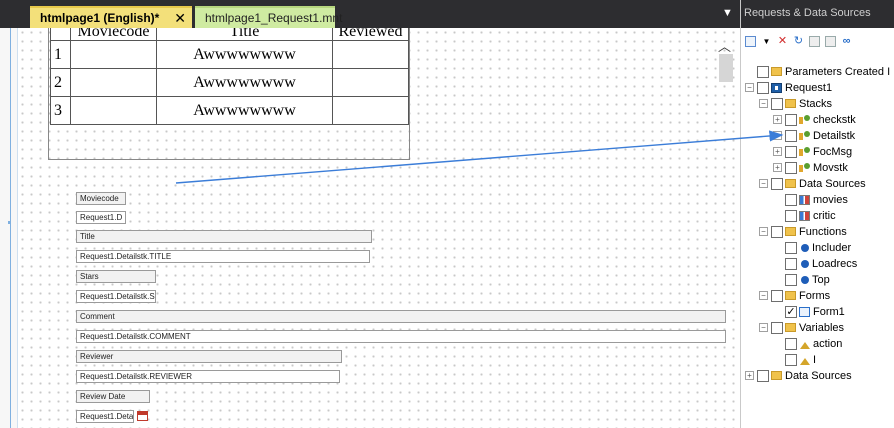 The height and width of the screenshot is (428, 894). Describe the element at coordinates (798, 41) in the screenshot. I see `refresh-icon: ↻` at that location.